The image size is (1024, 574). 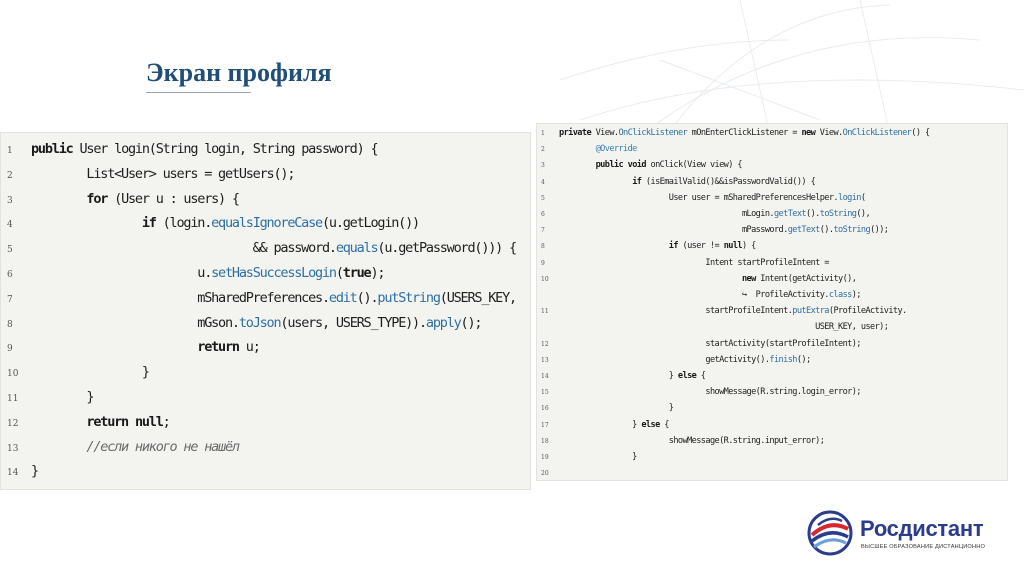 What do you see at coordinates (772, 476) in the screenshot?
I see `code-line: 20` at bounding box center [772, 476].